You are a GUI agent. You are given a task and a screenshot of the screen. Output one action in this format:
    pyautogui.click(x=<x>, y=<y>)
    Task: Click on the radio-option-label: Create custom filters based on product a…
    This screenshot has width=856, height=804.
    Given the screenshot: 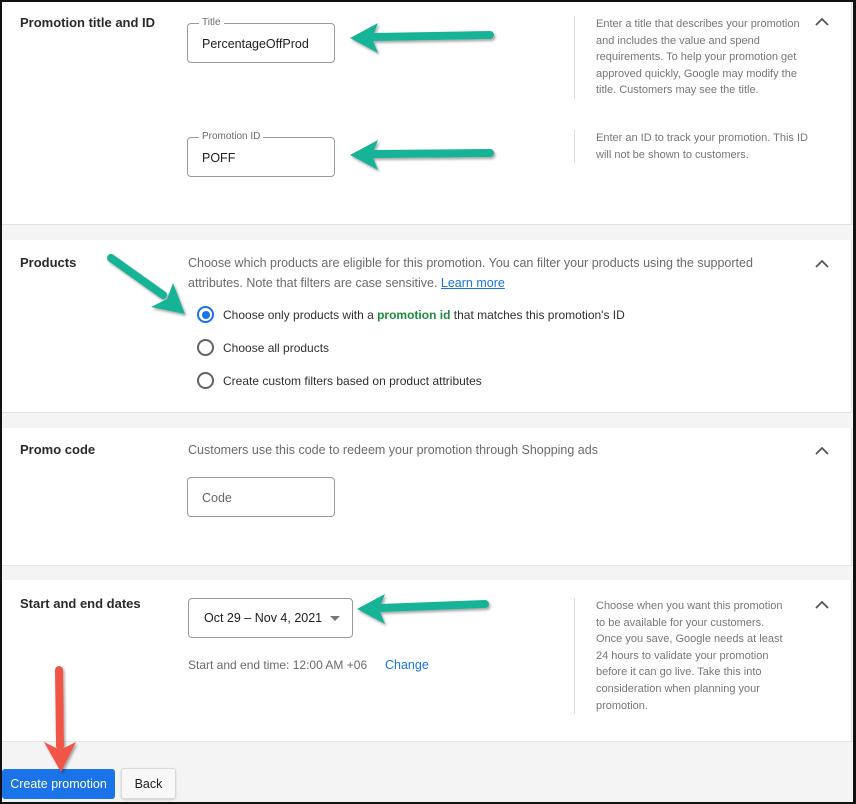 What is the action you would take?
    pyautogui.click(x=352, y=380)
    